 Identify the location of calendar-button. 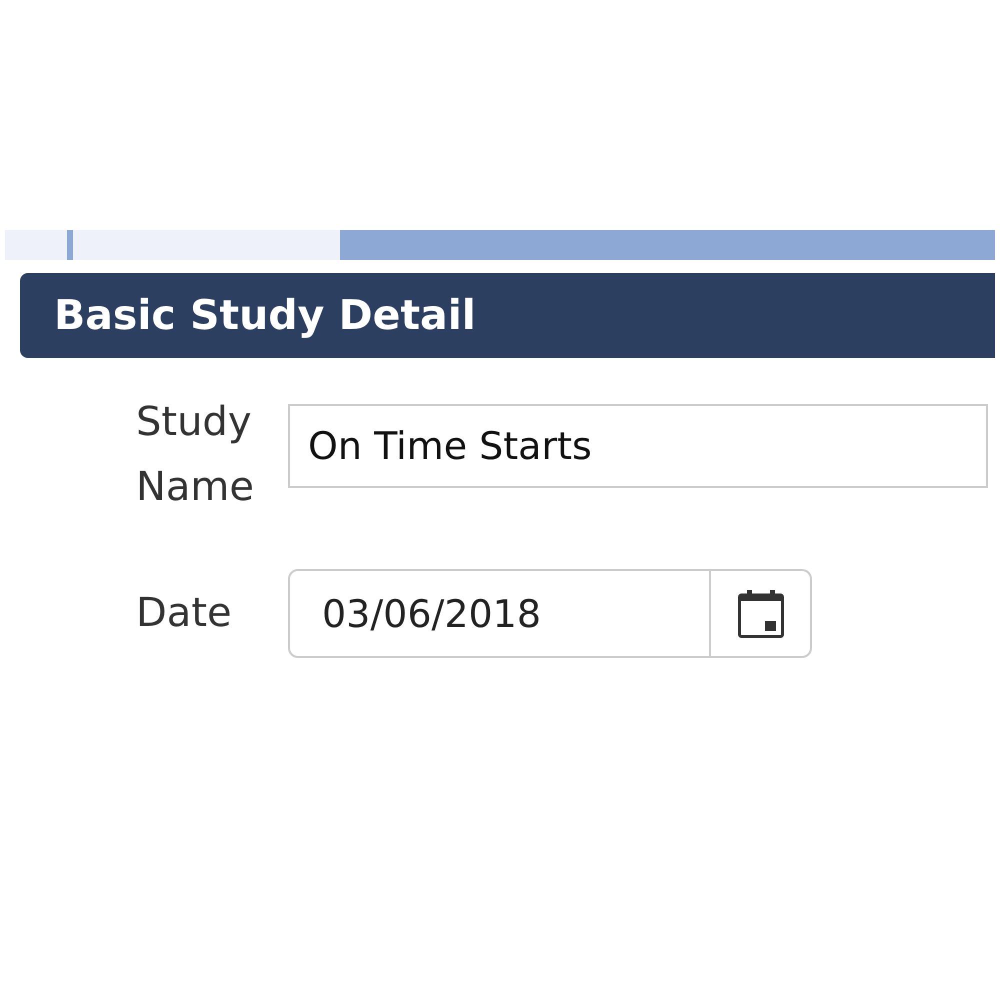
(761, 613).